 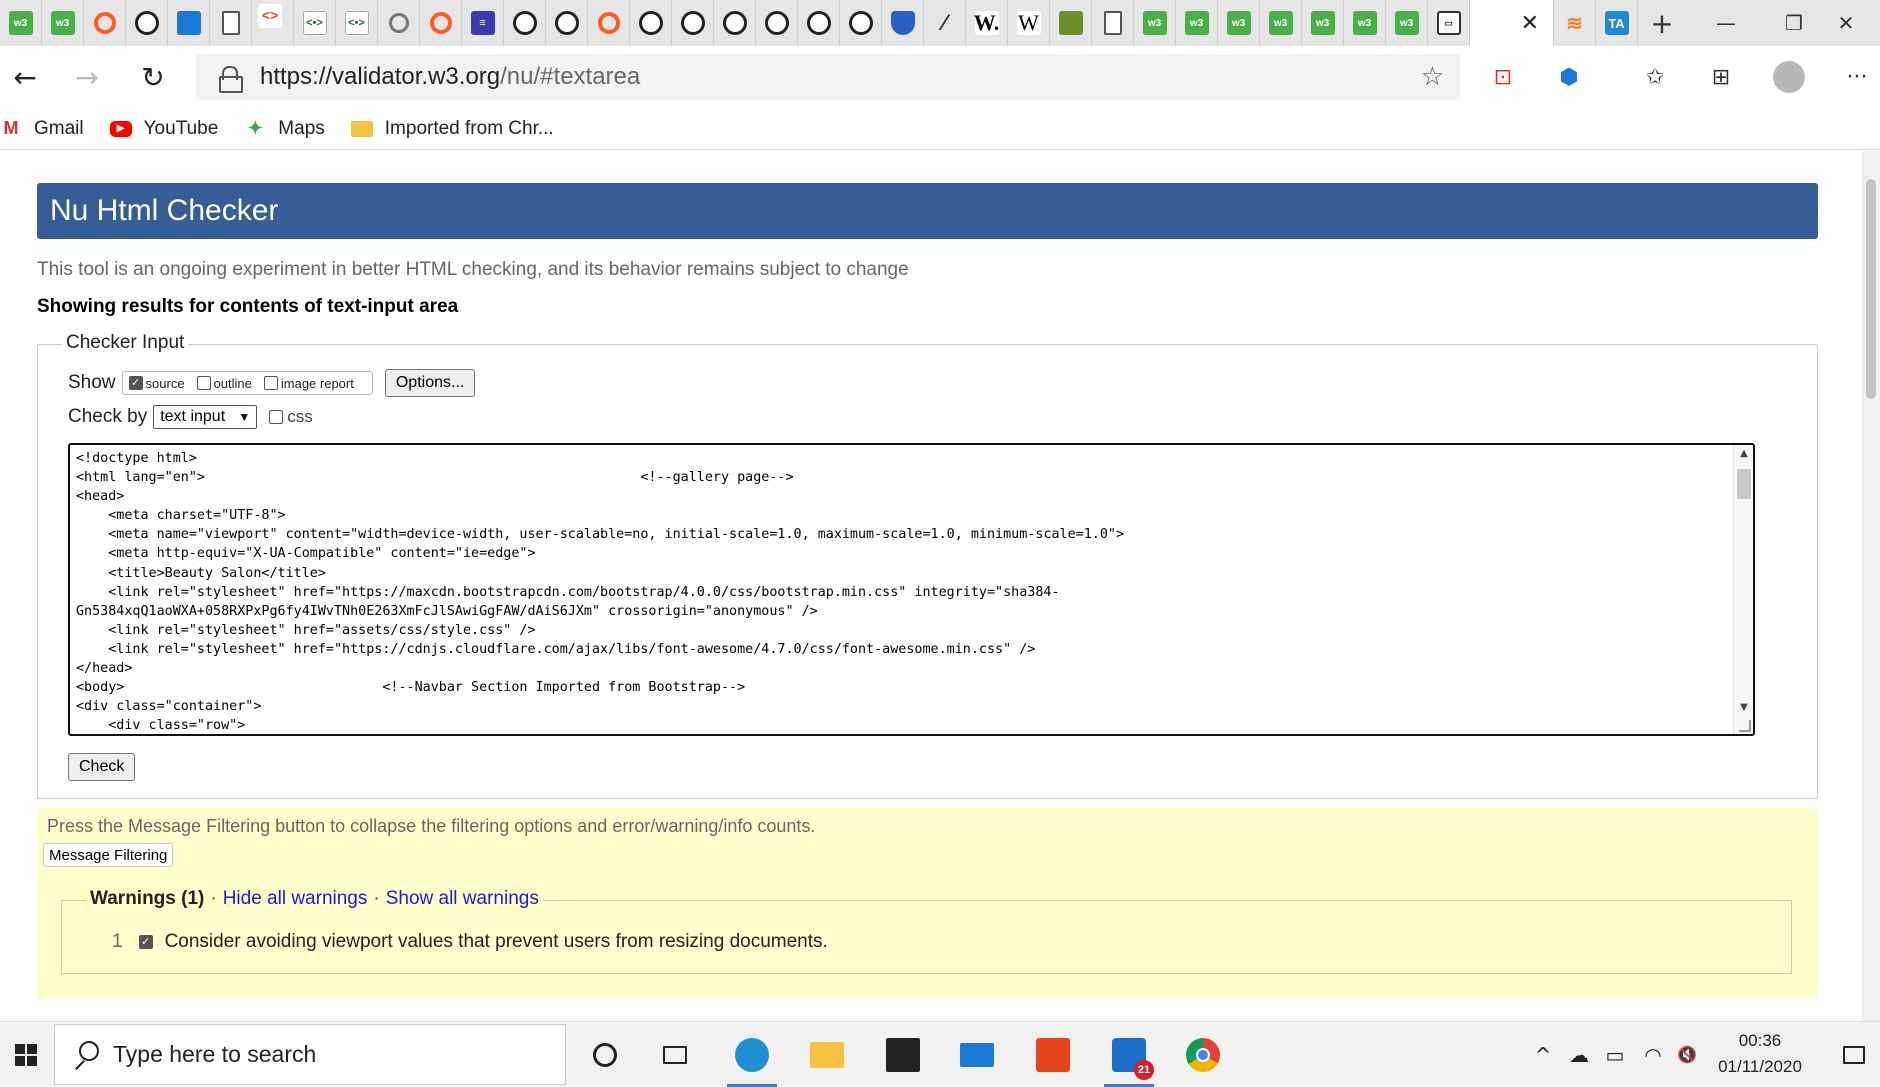 I want to click on reload-button: ↻, so click(x=153, y=77).